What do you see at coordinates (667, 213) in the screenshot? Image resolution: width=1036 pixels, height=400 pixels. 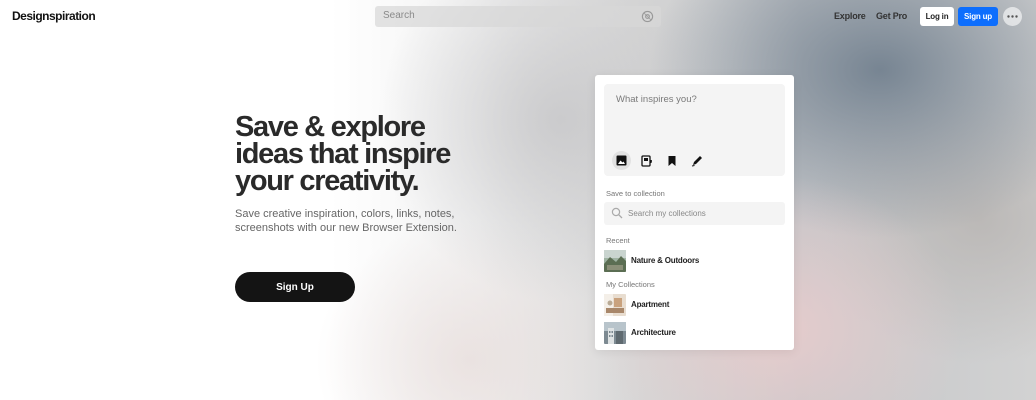 I see `collection-search-placeholder: Search my collections` at bounding box center [667, 213].